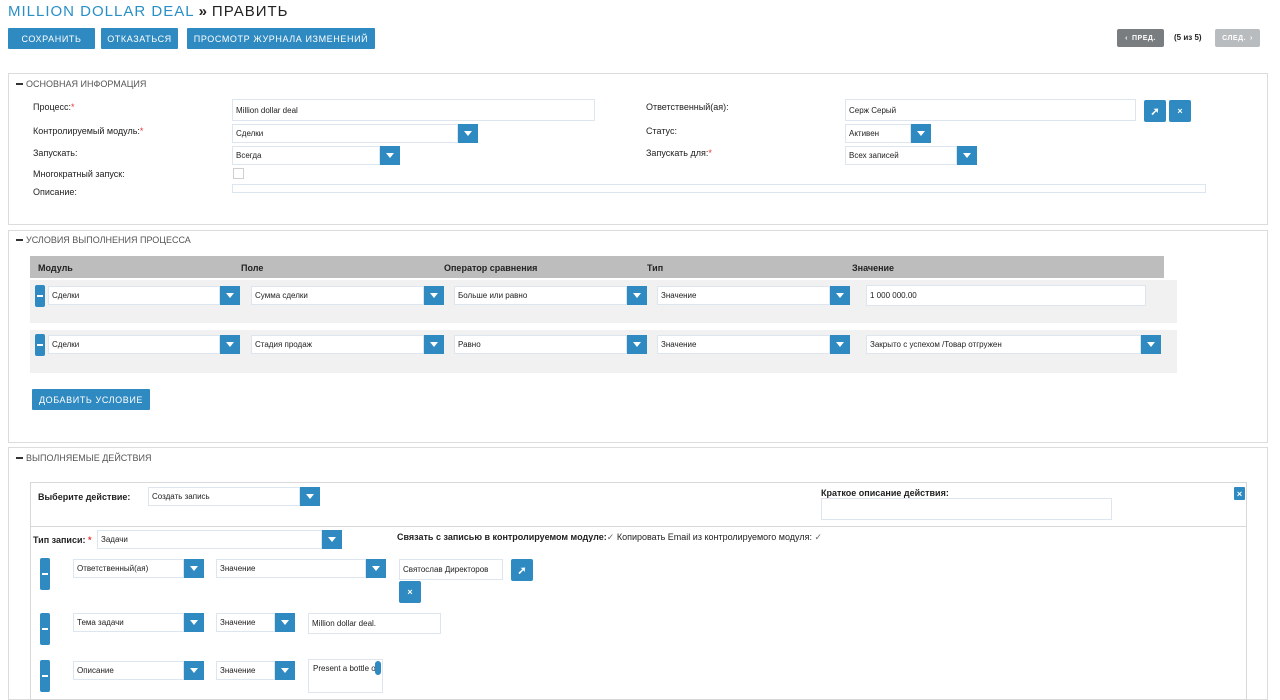 The width and height of the screenshot is (1280, 700). What do you see at coordinates (1237, 38) in the screenshot?
I see `next-button: СЛЕД. ›` at bounding box center [1237, 38].